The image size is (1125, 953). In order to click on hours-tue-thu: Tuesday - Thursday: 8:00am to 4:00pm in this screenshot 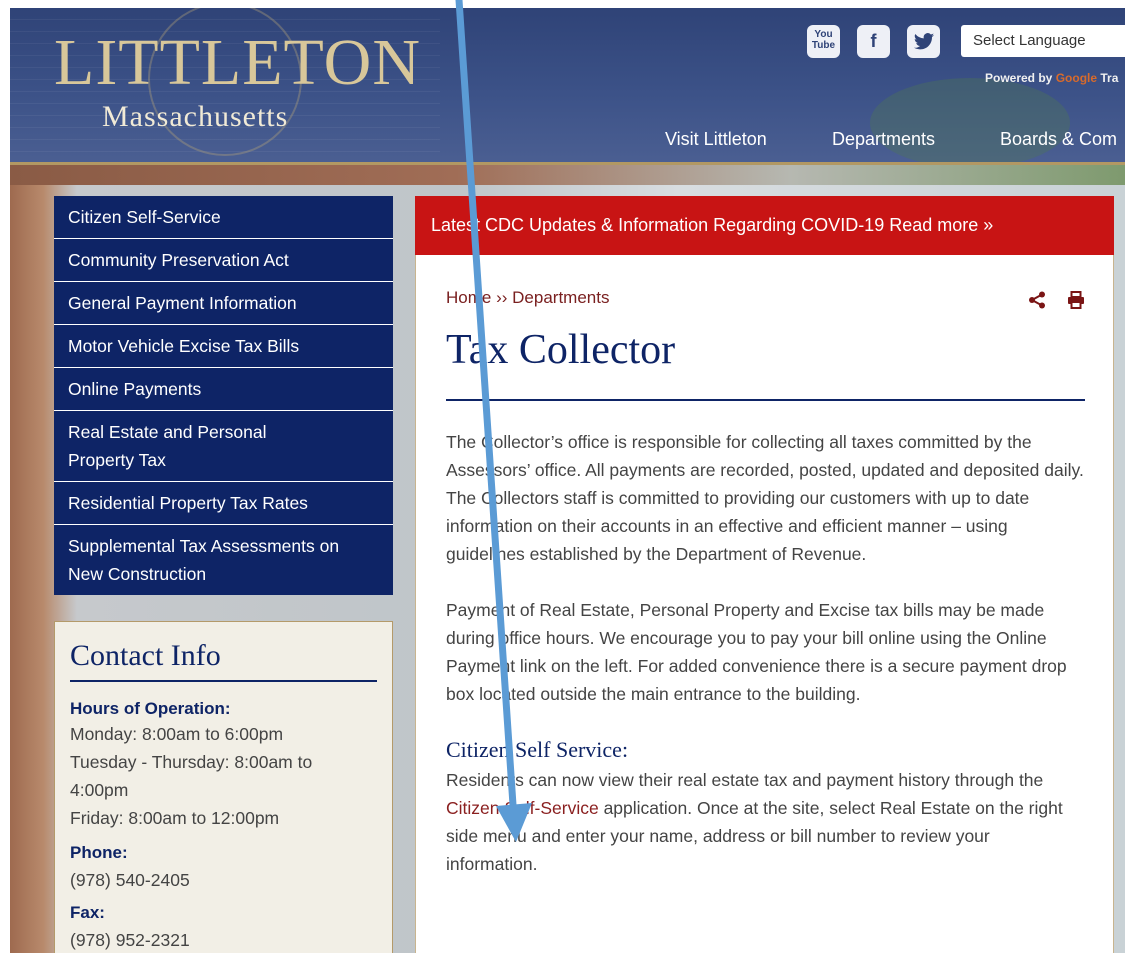, I will do `click(191, 776)`.